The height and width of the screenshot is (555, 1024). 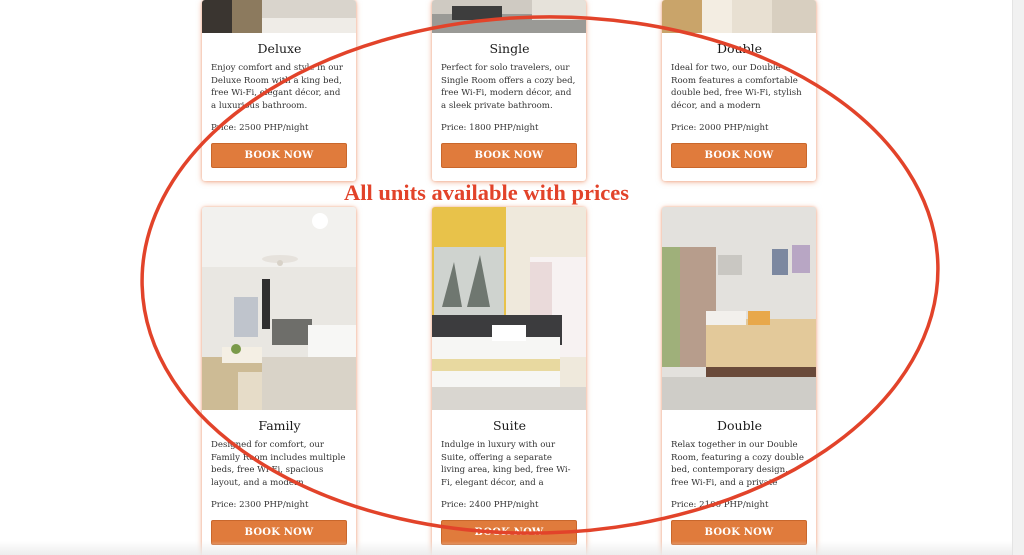 I want to click on room-price: Price: 2400 PHP/night, so click(x=490, y=505).